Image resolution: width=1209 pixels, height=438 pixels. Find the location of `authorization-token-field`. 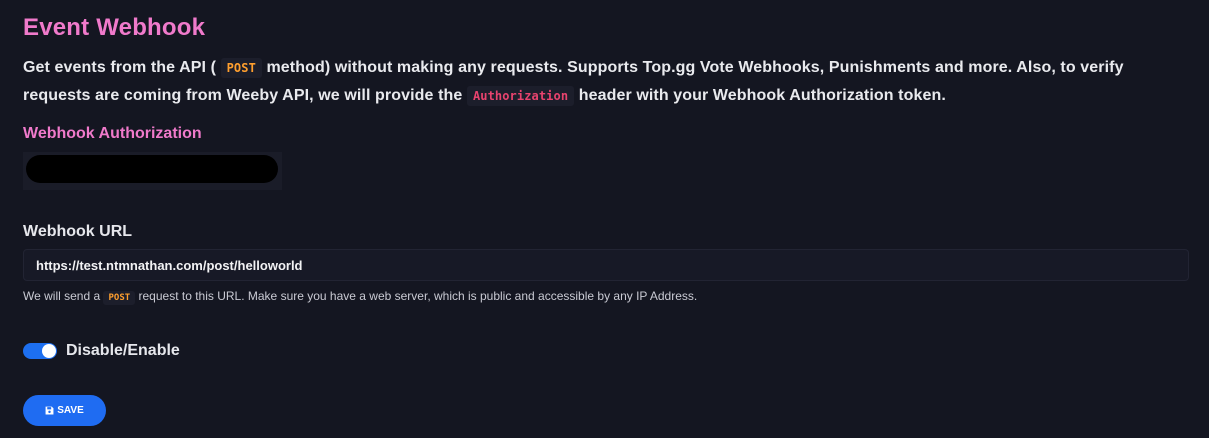

authorization-token-field is located at coordinates (152, 171).